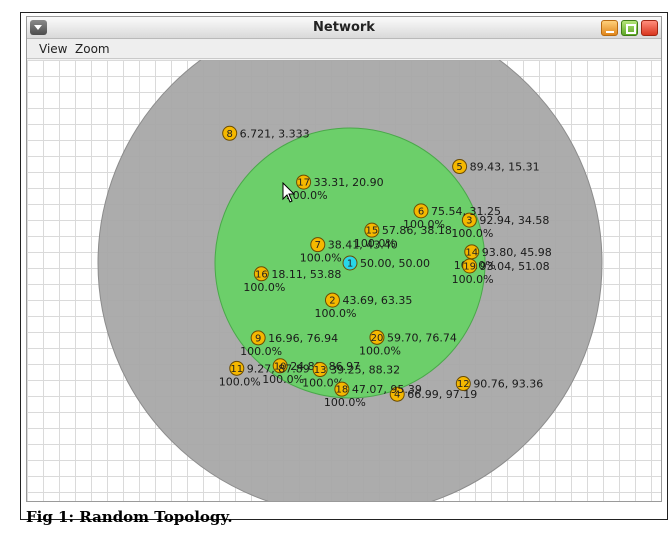 The width and height of the screenshot is (672, 541). I want to click on node-id: 20, so click(377, 338).